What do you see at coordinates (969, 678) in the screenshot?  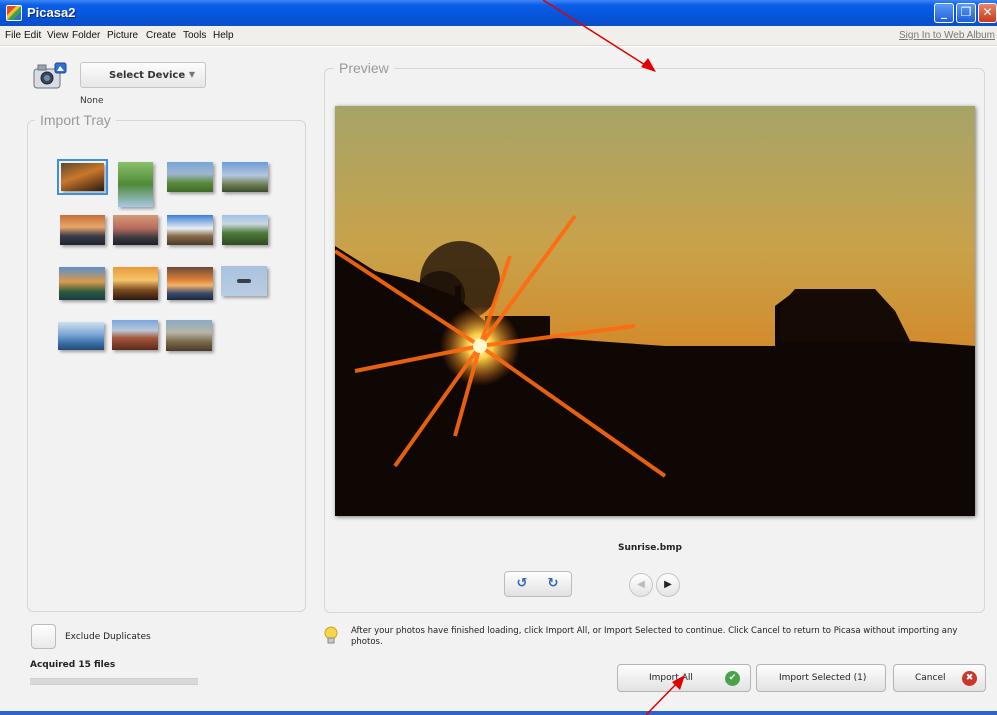 I see `cancel-x-icon: ✖` at bounding box center [969, 678].